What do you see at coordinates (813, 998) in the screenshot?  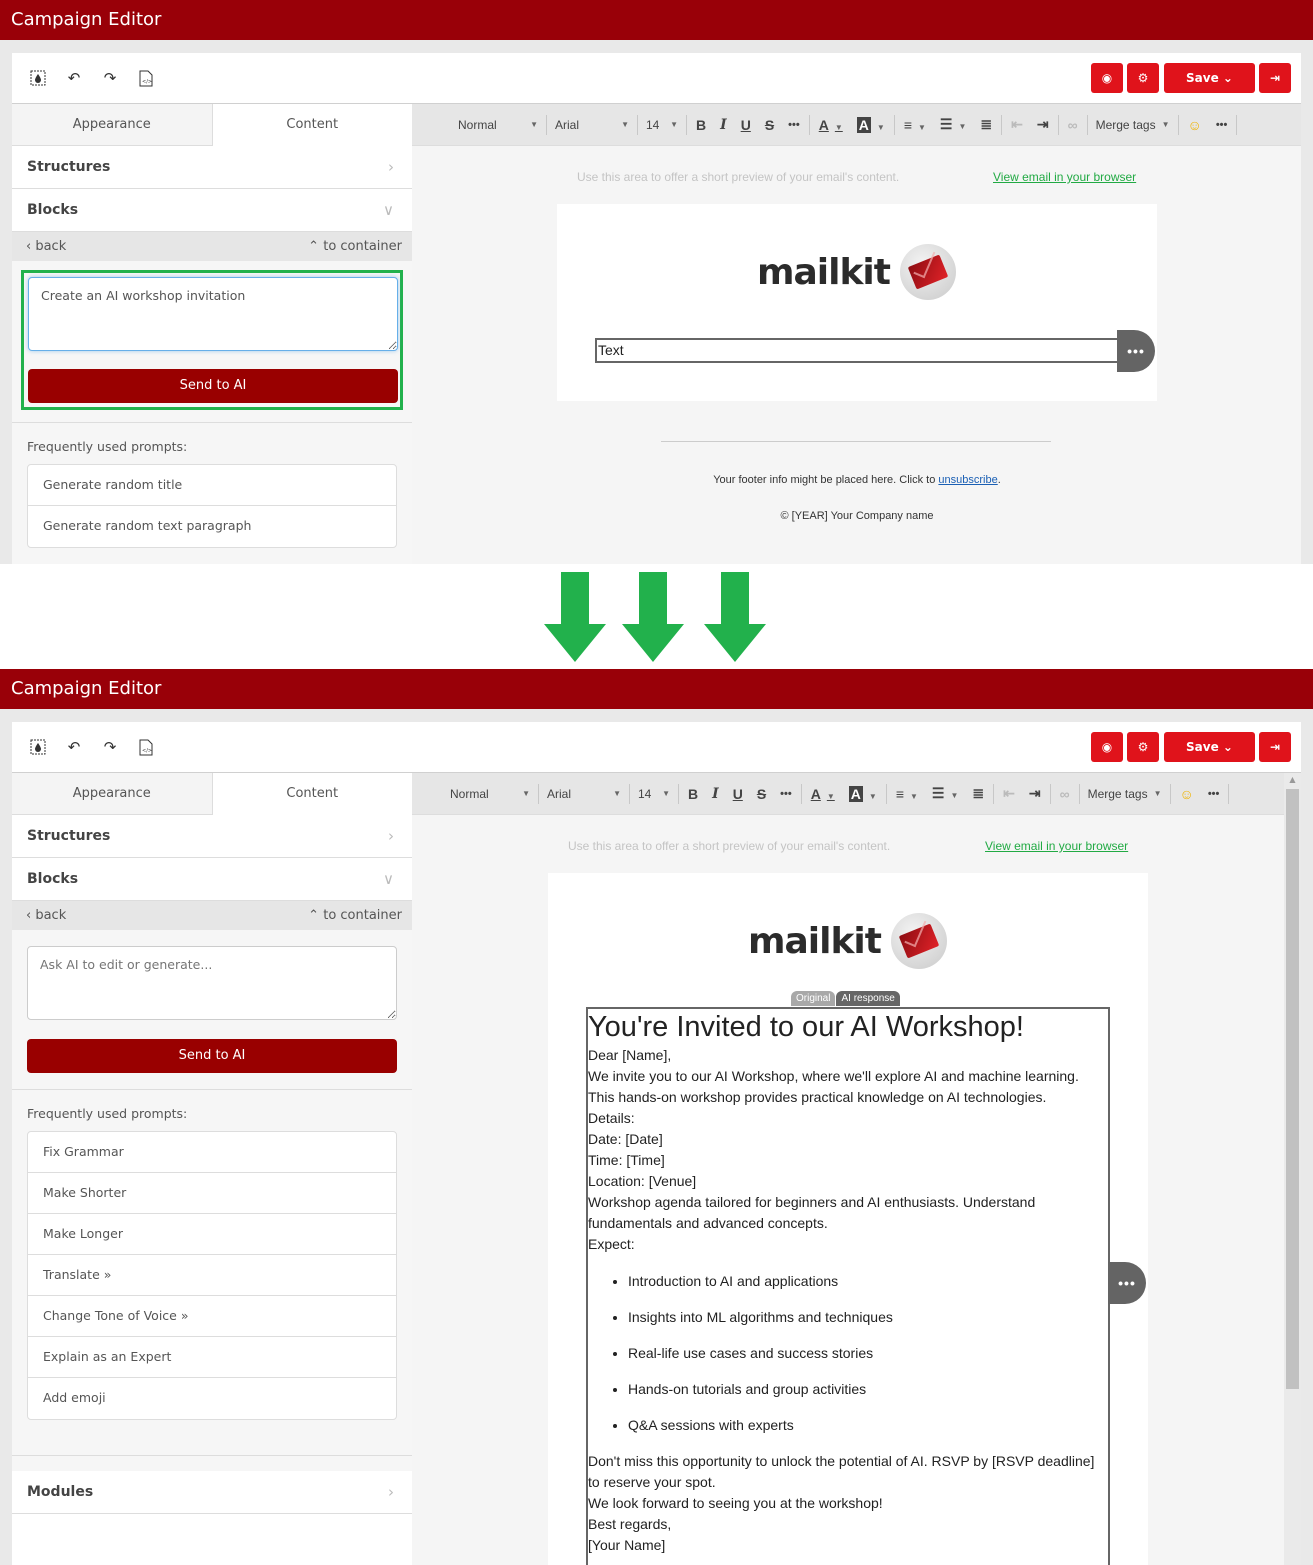 I see `toggle-original: Original` at bounding box center [813, 998].